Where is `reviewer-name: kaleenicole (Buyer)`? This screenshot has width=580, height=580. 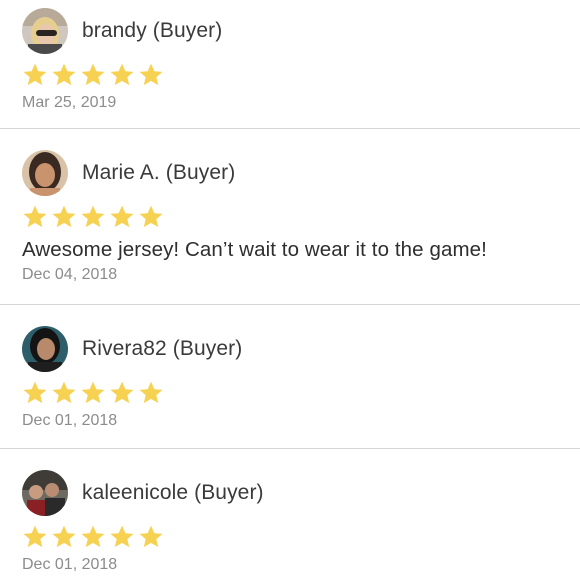 reviewer-name: kaleenicole (Buyer) is located at coordinates (173, 493).